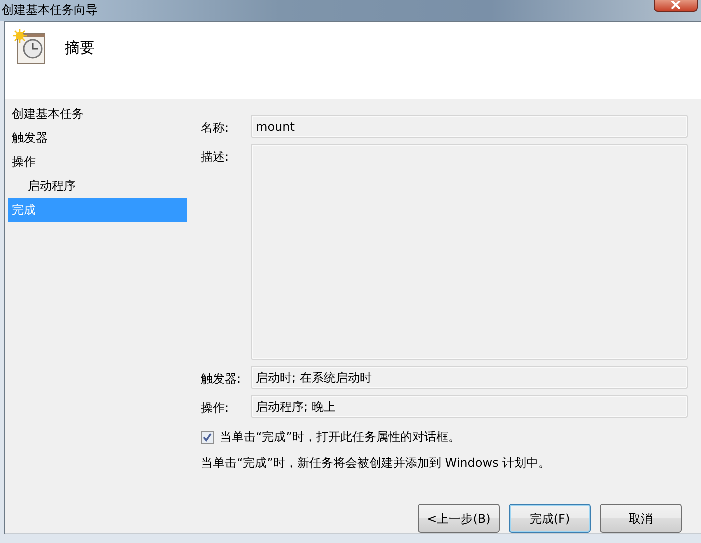 The width and height of the screenshot is (701, 543). Describe the element at coordinates (641, 518) in the screenshot. I see `dialog-button: 取消` at that location.